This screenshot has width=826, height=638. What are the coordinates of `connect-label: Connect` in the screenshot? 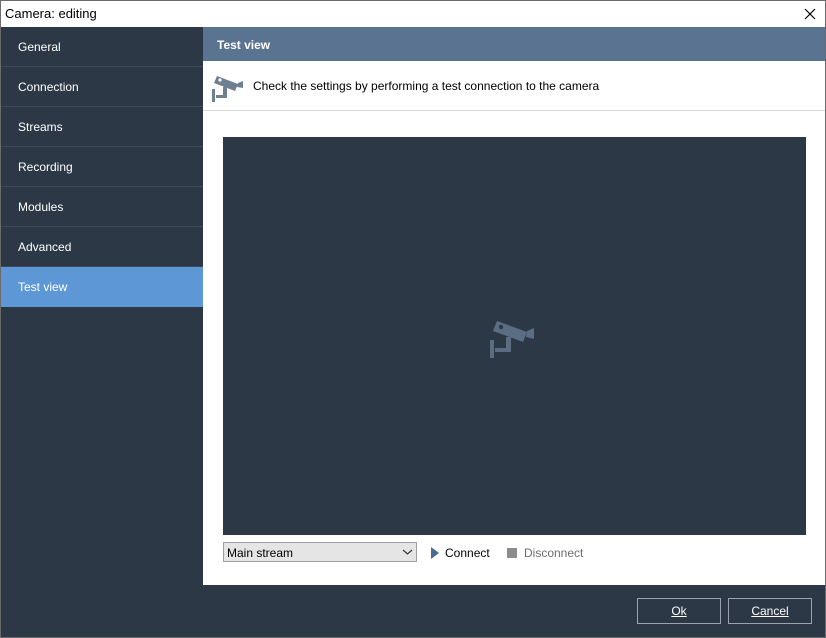 It's located at (467, 553).